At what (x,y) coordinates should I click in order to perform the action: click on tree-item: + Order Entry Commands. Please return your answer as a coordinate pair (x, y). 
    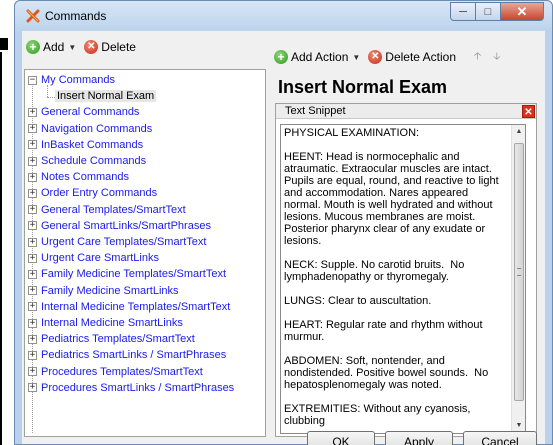
    Looking at the image, I should click on (92, 193).